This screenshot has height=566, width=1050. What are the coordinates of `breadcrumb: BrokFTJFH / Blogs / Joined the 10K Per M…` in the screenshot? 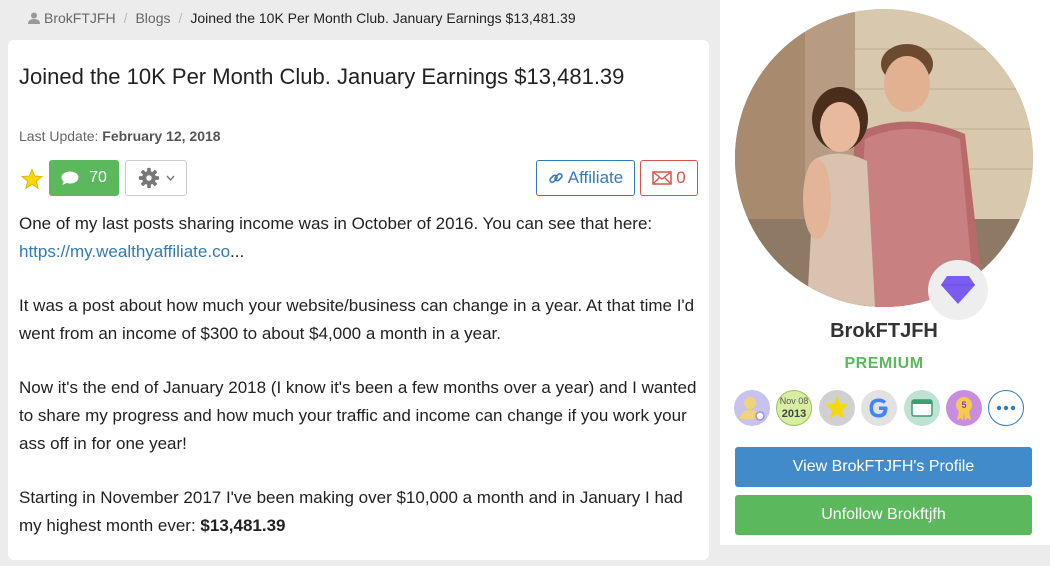 It's located at (302, 18).